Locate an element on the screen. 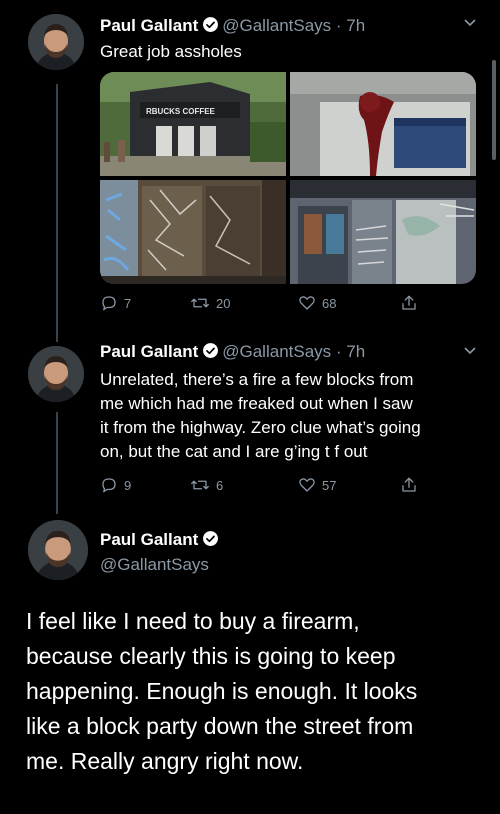 This screenshot has width=500, height=814. media-photo-graffiti is located at coordinates (383, 232).